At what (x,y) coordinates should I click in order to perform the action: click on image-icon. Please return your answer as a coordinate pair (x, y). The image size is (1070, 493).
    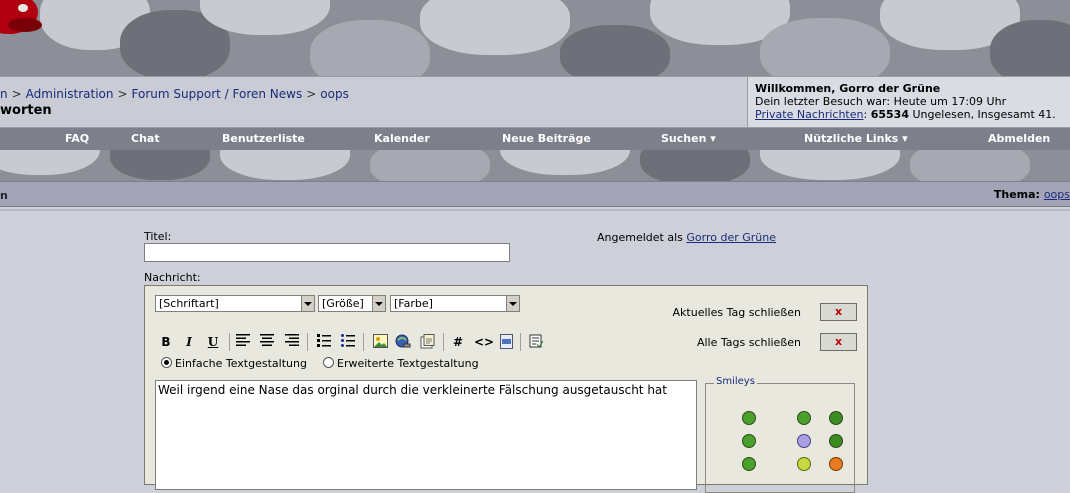
    Looking at the image, I should click on (380, 342).